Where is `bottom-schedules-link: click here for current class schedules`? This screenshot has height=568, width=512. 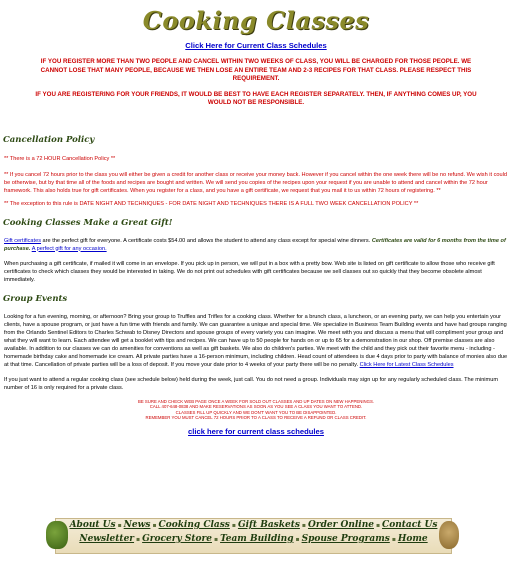
bottom-schedules-link: click here for current class schedules is located at coordinates (256, 431).